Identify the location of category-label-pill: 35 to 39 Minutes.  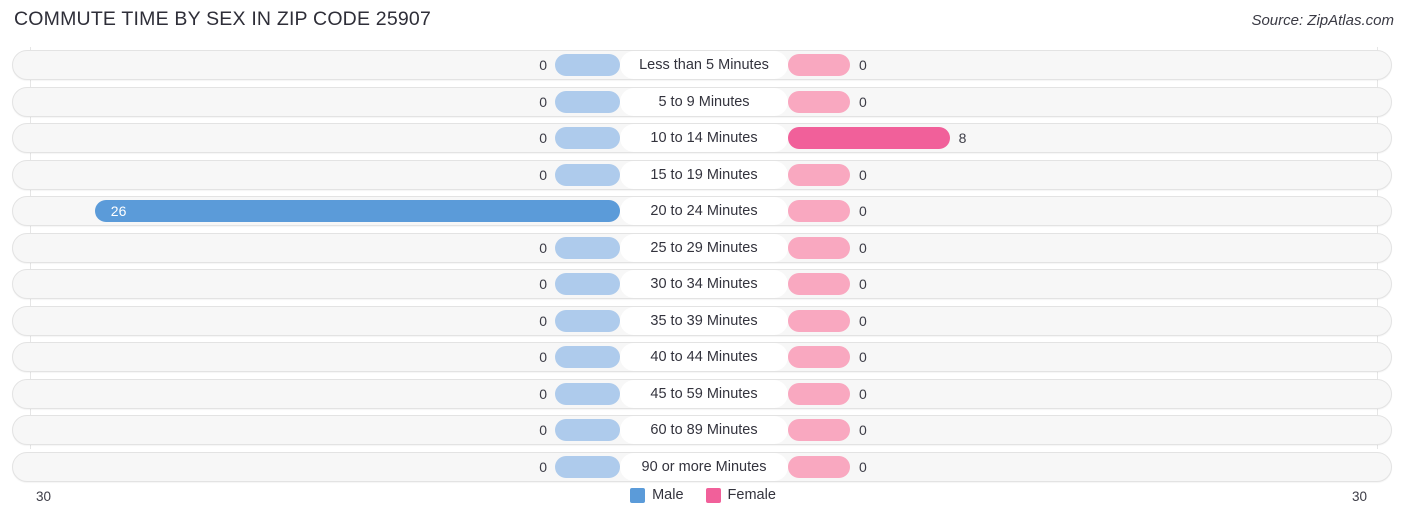
(704, 320).